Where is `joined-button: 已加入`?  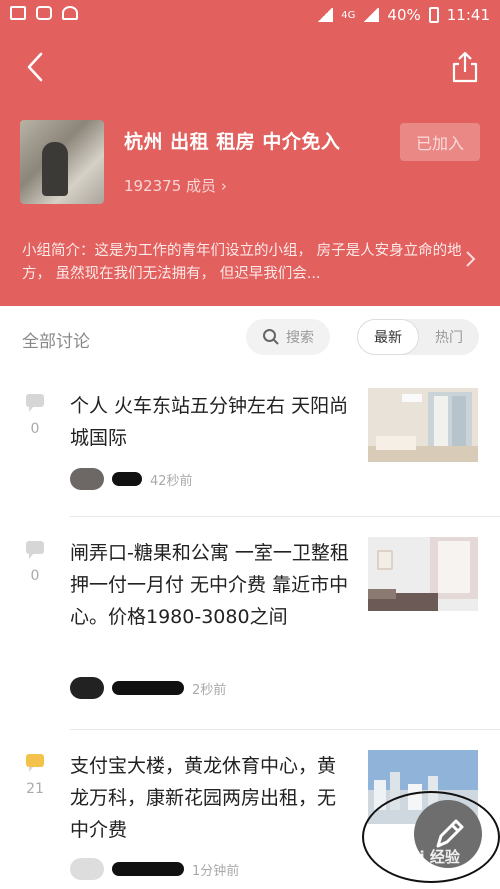
joined-button: 已加入 is located at coordinates (440, 142).